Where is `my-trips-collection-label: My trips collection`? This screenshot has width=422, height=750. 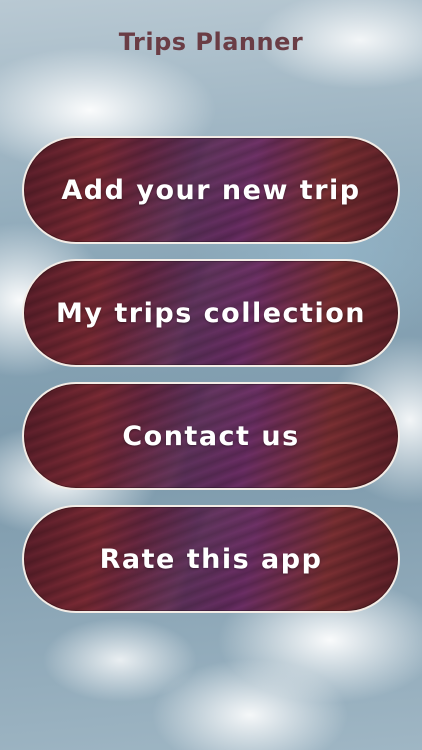 my-trips-collection-label: My trips collection is located at coordinates (211, 313).